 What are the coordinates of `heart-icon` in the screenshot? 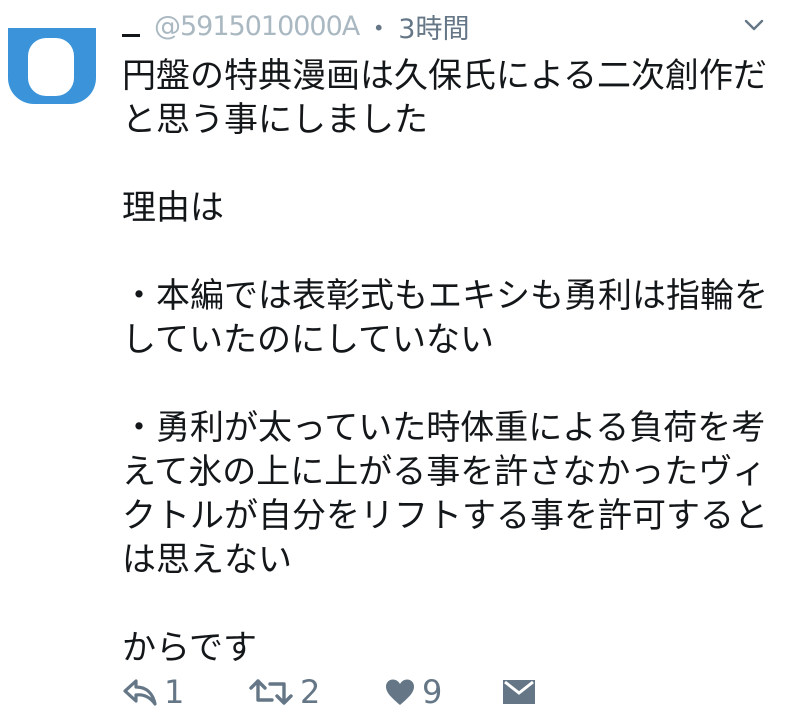 It's located at (400, 692).